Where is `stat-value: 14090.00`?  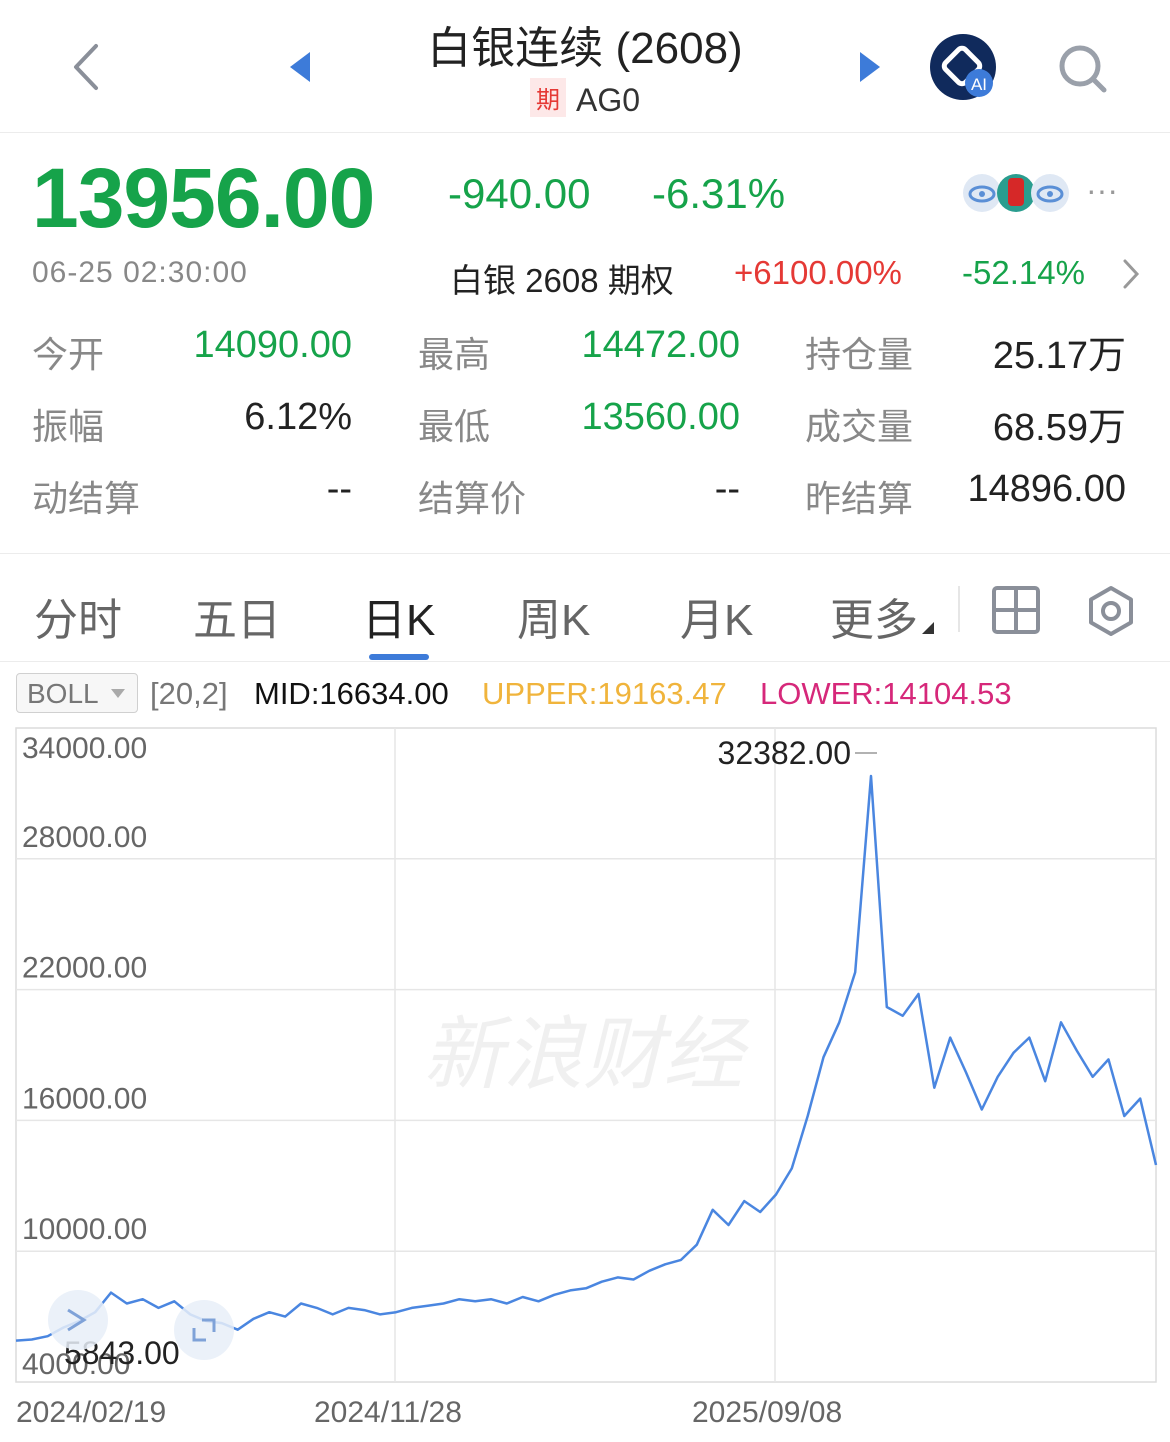
stat-value: 14090.00 is located at coordinates (273, 345).